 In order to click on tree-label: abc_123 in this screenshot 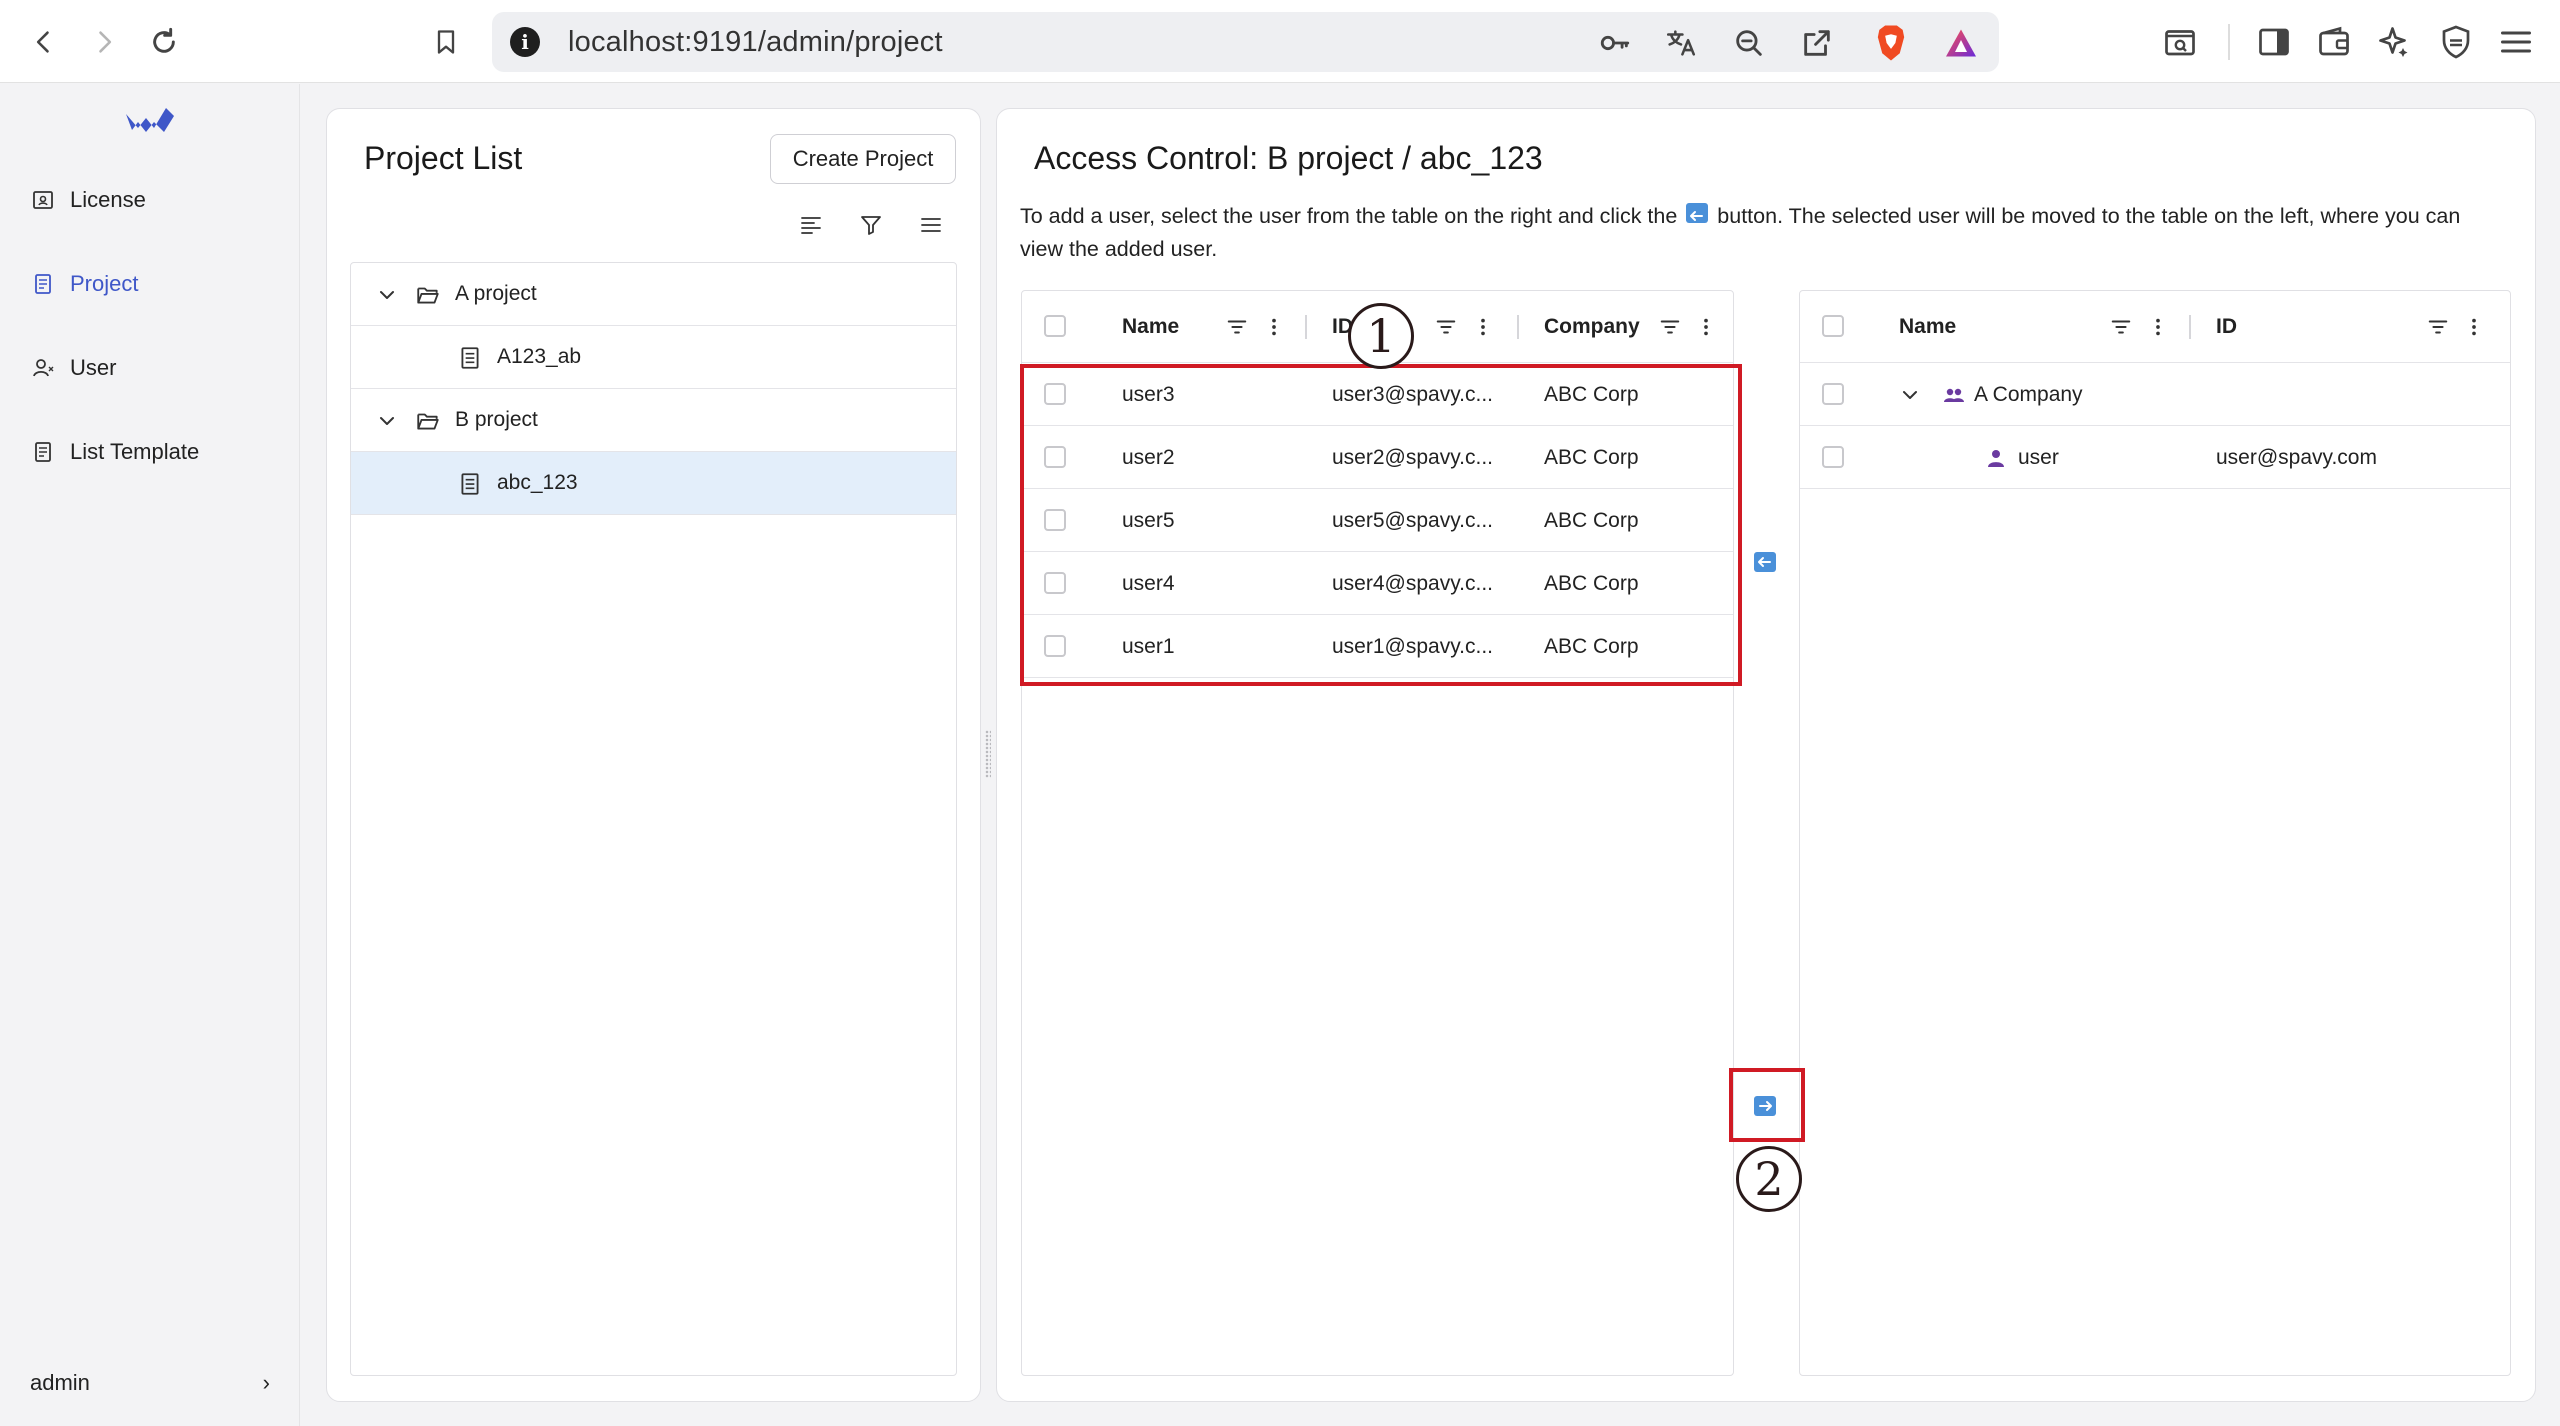, I will do `click(537, 482)`.